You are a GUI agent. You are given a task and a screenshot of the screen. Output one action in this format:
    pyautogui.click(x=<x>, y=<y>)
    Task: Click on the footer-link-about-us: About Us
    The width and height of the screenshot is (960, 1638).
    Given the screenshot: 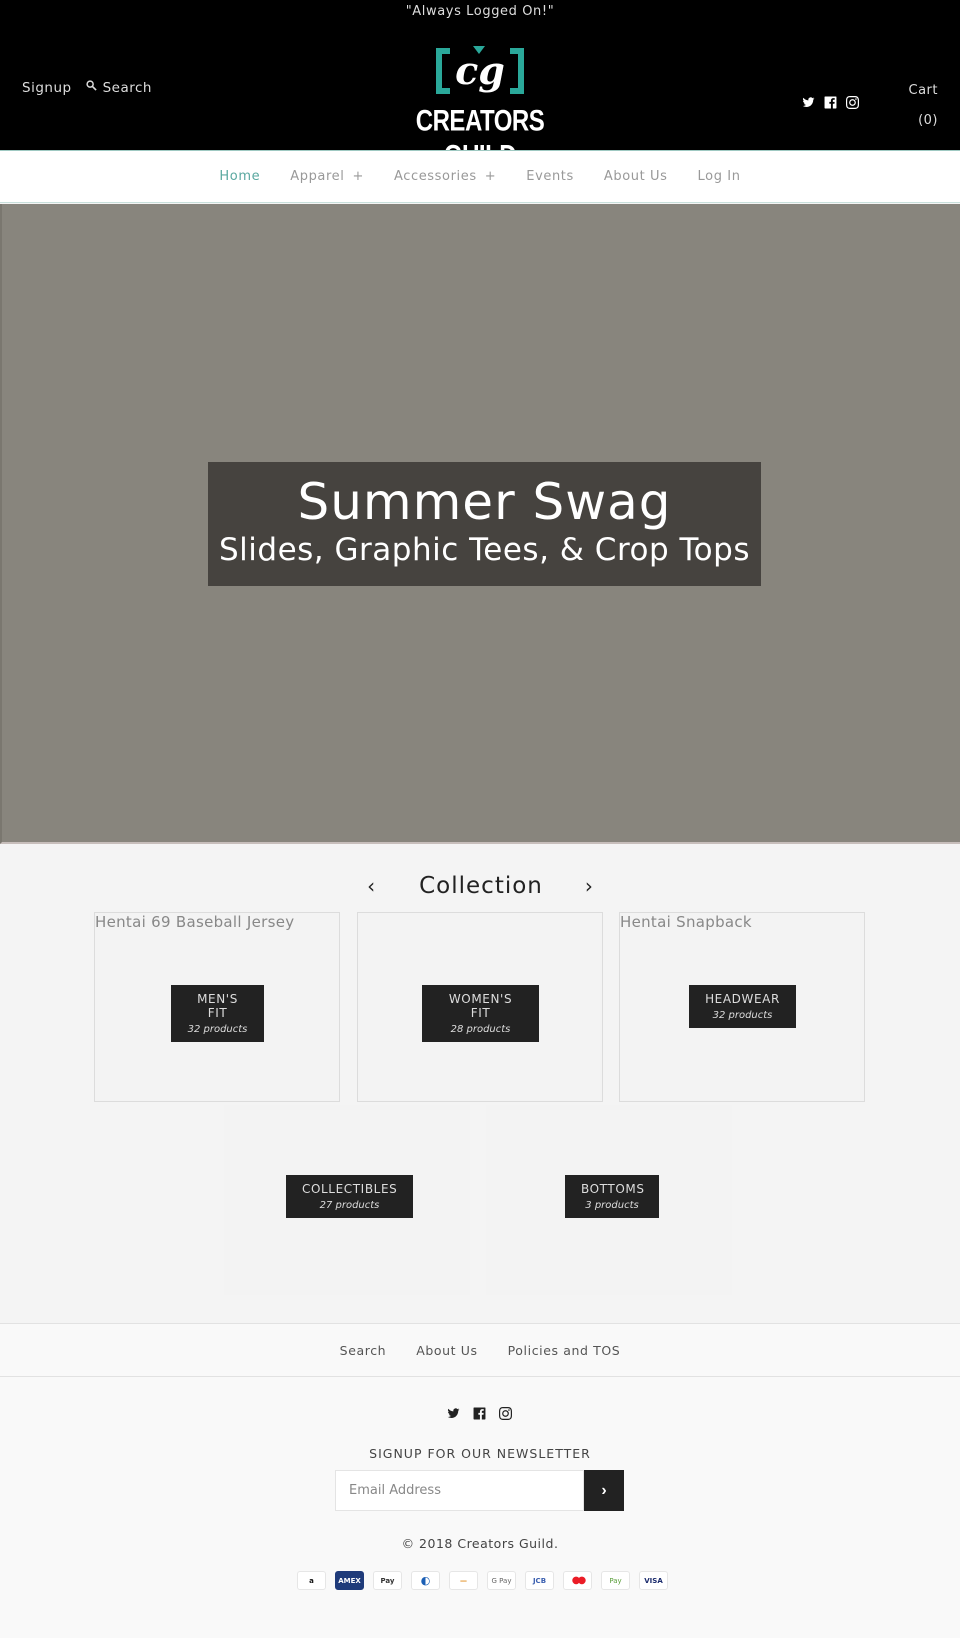 What is the action you would take?
    pyautogui.click(x=446, y=1350)
    